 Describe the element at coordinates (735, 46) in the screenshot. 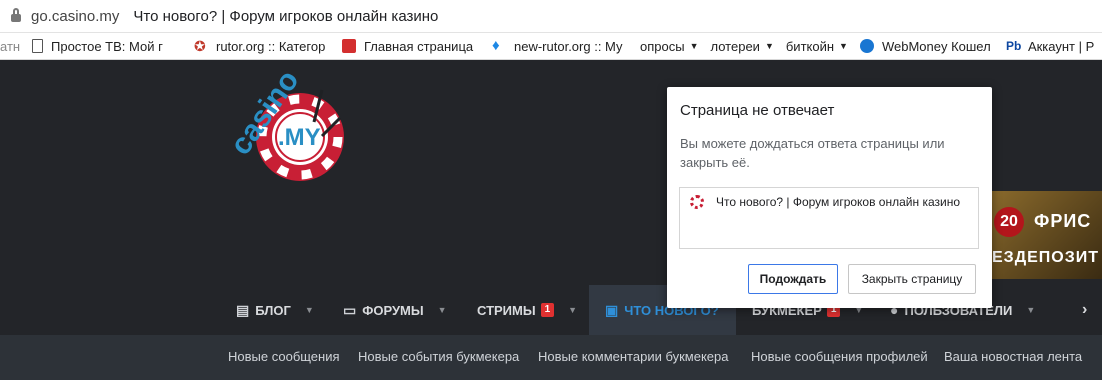

I see `bookmark-label: лотереи` at that location.